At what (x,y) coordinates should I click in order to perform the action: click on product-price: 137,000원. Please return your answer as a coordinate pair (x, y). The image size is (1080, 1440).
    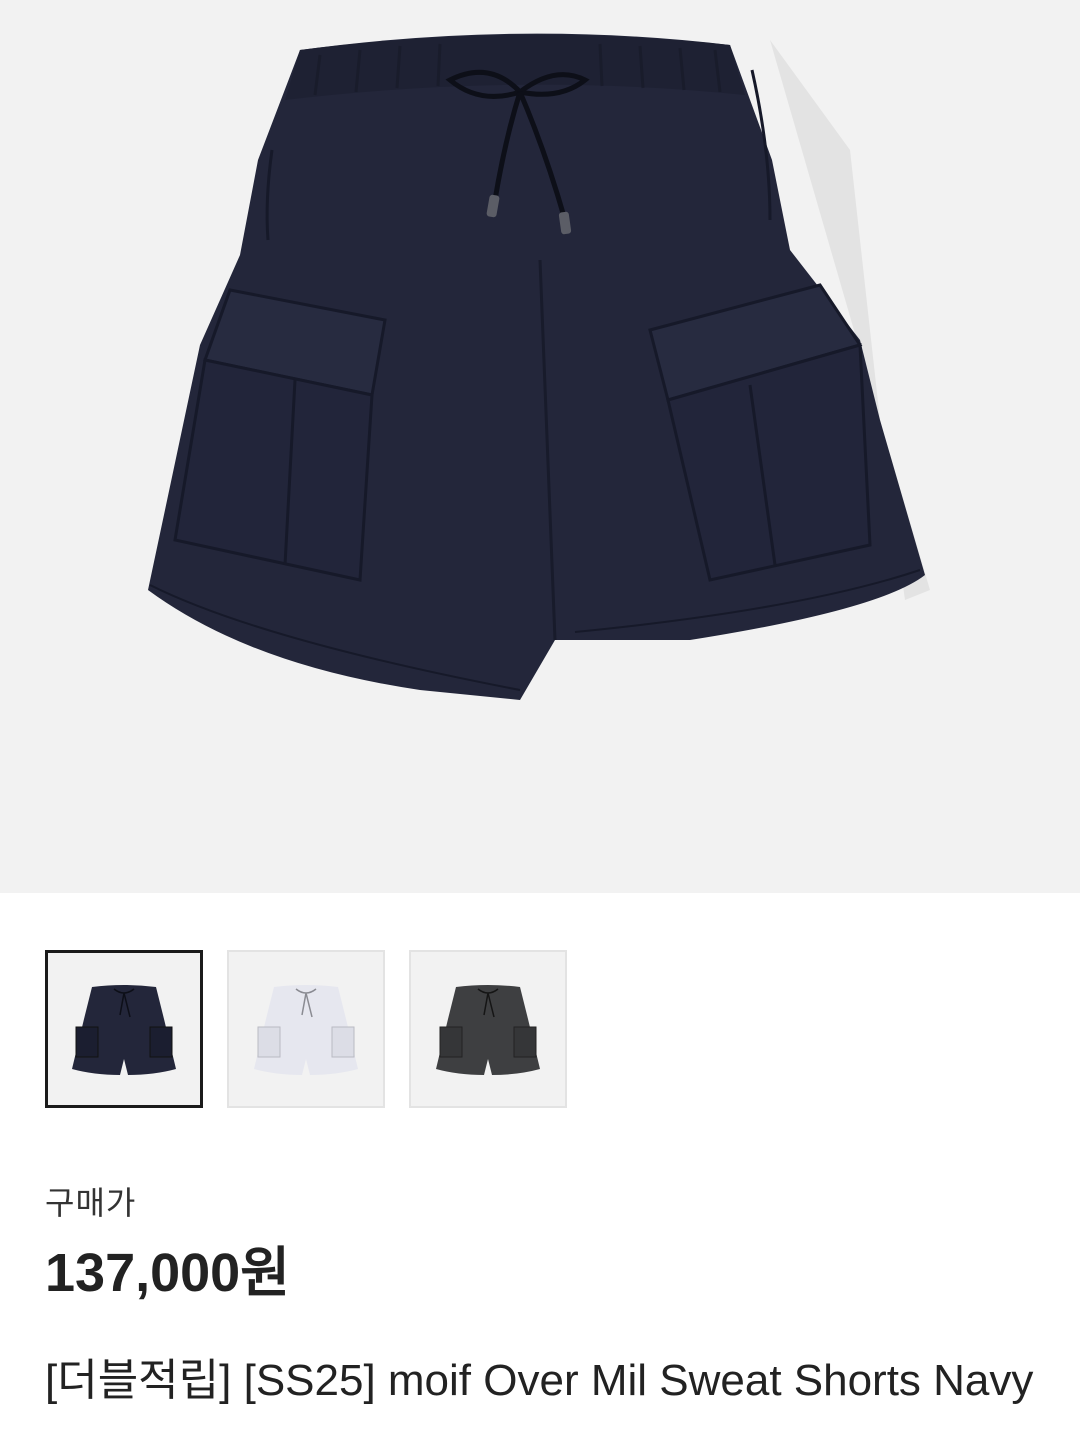
    Looking at the image, I should click on (167, 1273).